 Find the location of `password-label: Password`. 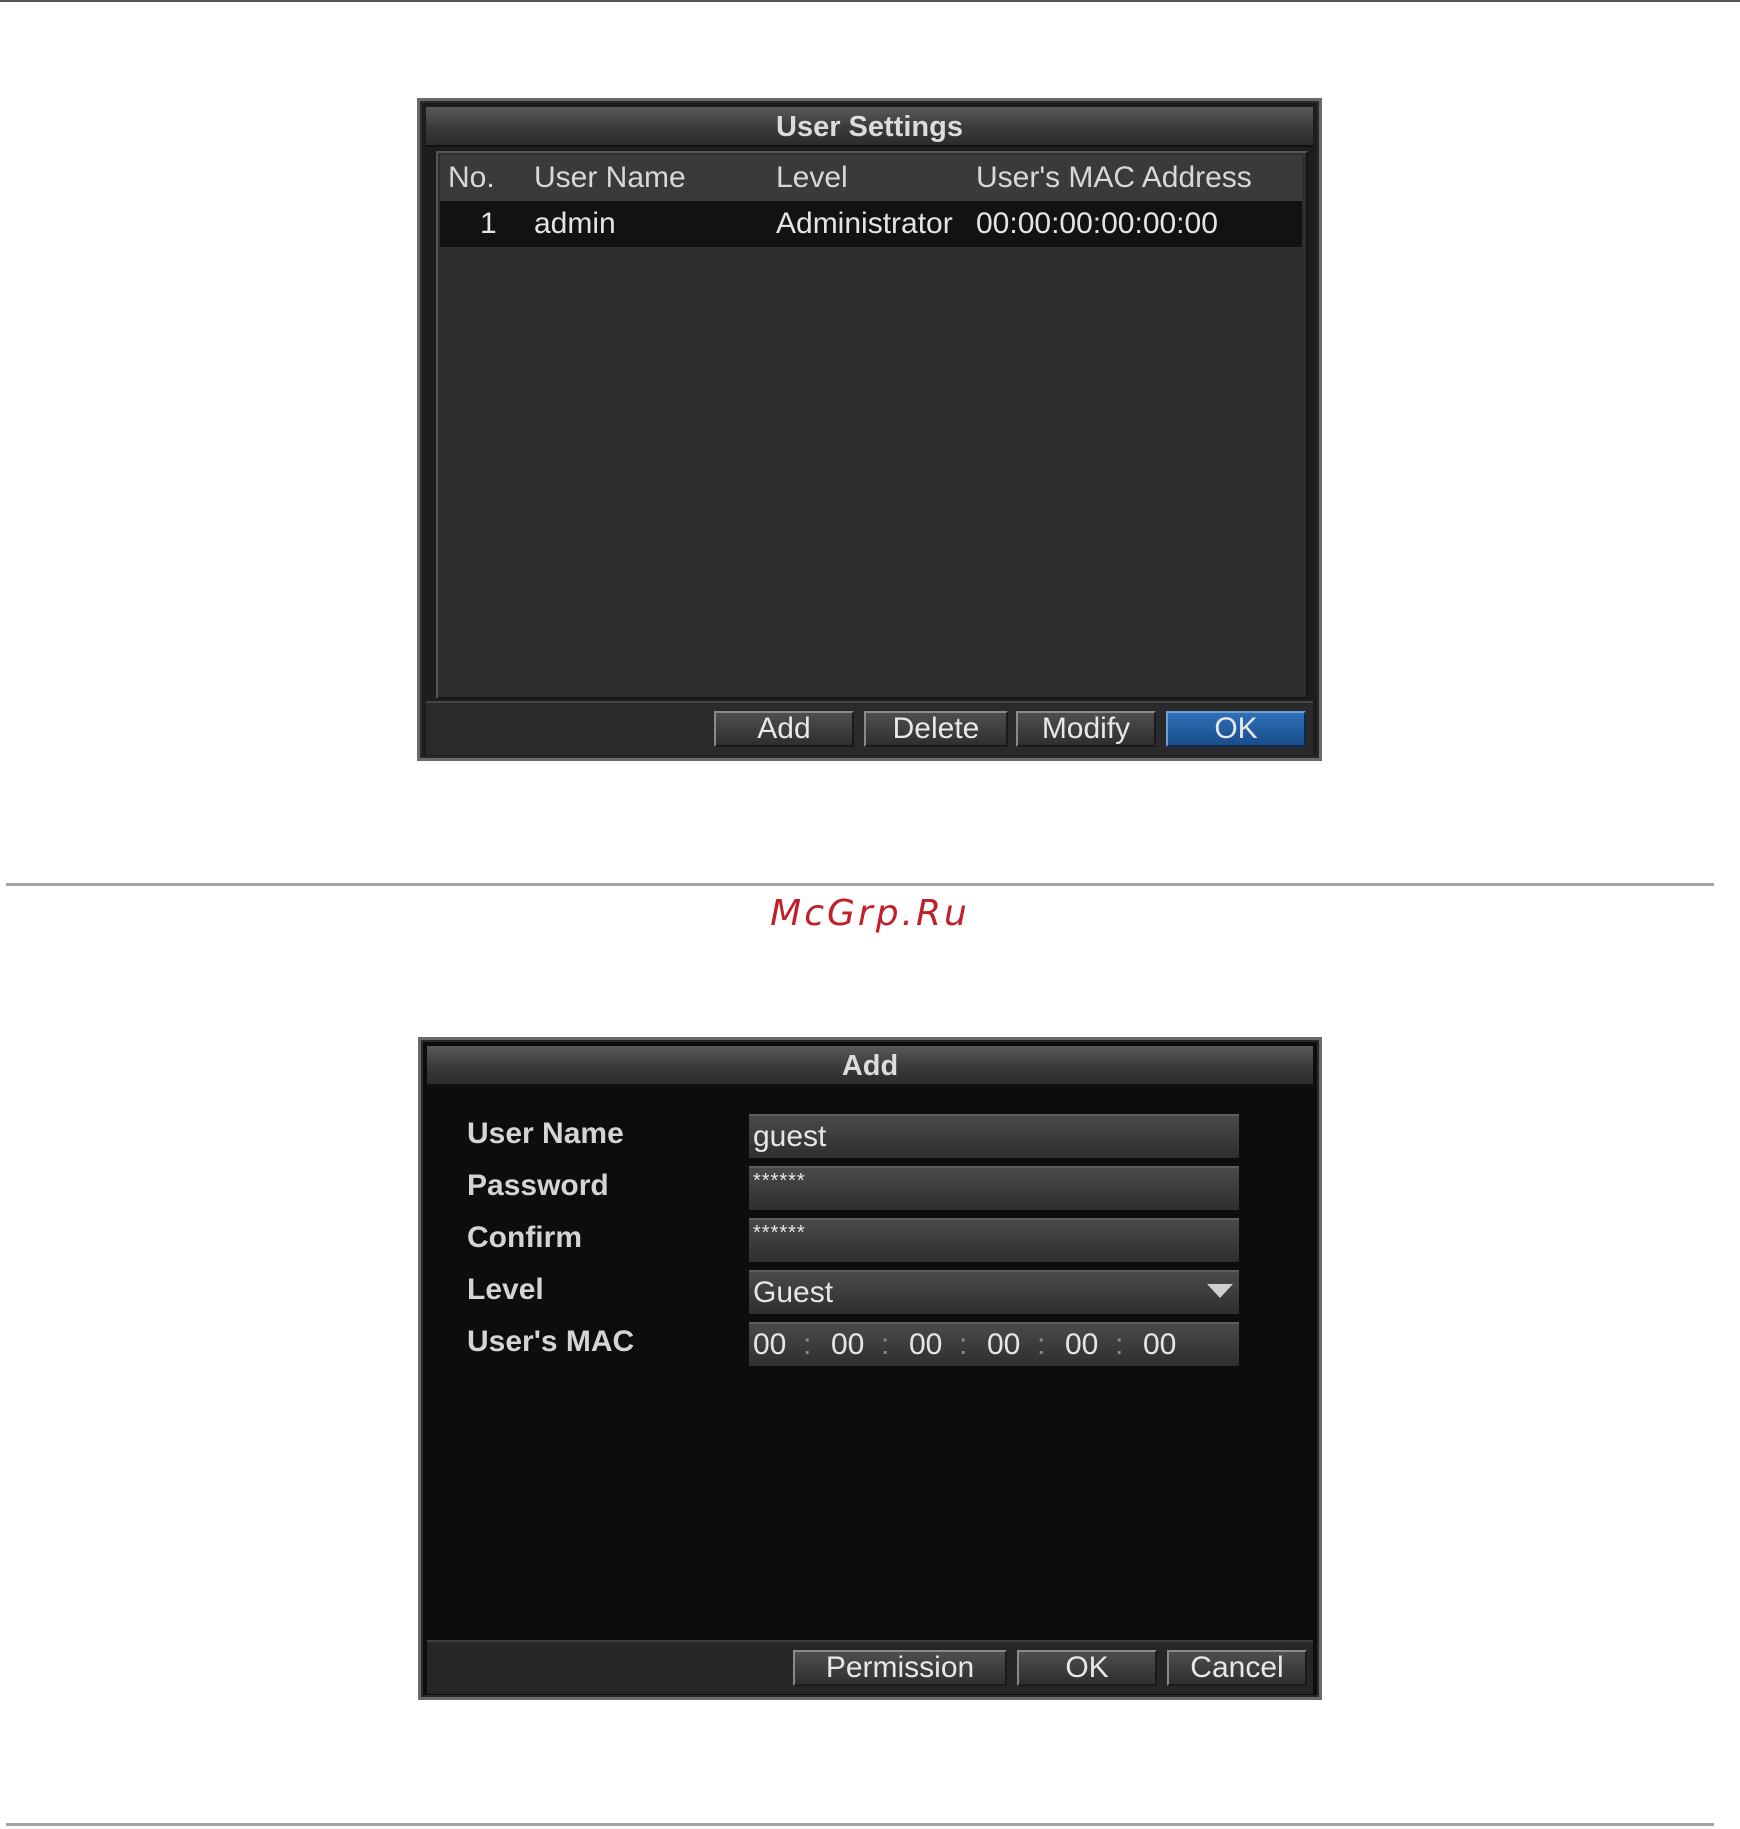

password-label: Password is located at coordinates (538, 1185).